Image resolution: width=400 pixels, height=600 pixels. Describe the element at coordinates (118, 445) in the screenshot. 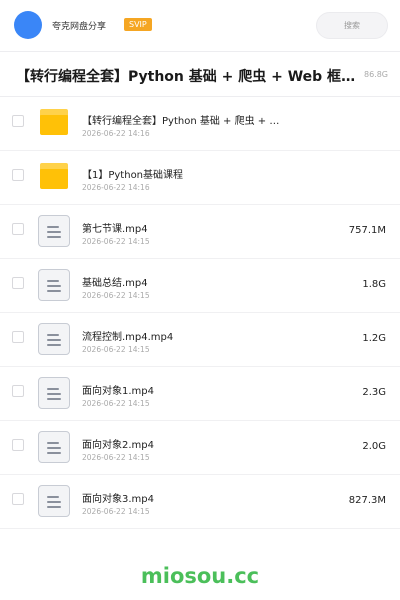

I see `file-name: 面向对象2.mp4` at that location.